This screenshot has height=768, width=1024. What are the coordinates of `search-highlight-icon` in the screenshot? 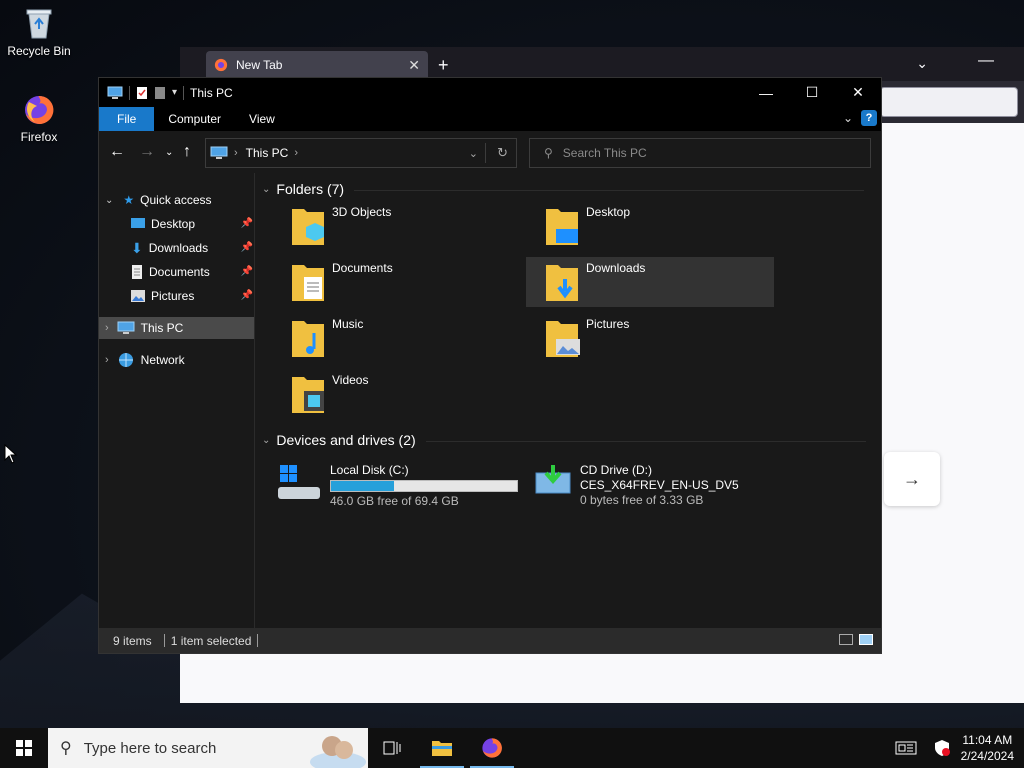 It's located at (338, 752).